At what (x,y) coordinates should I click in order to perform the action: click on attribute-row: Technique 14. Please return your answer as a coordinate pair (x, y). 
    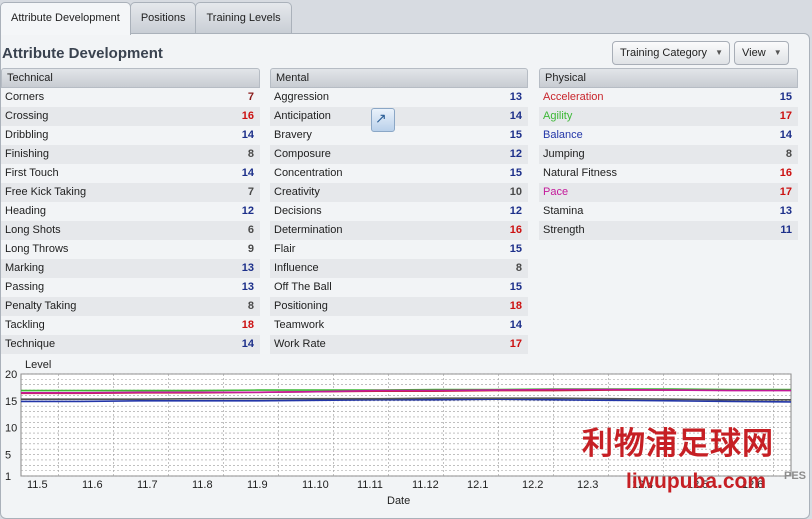
    Looking at the image, I should click on (130, 344).